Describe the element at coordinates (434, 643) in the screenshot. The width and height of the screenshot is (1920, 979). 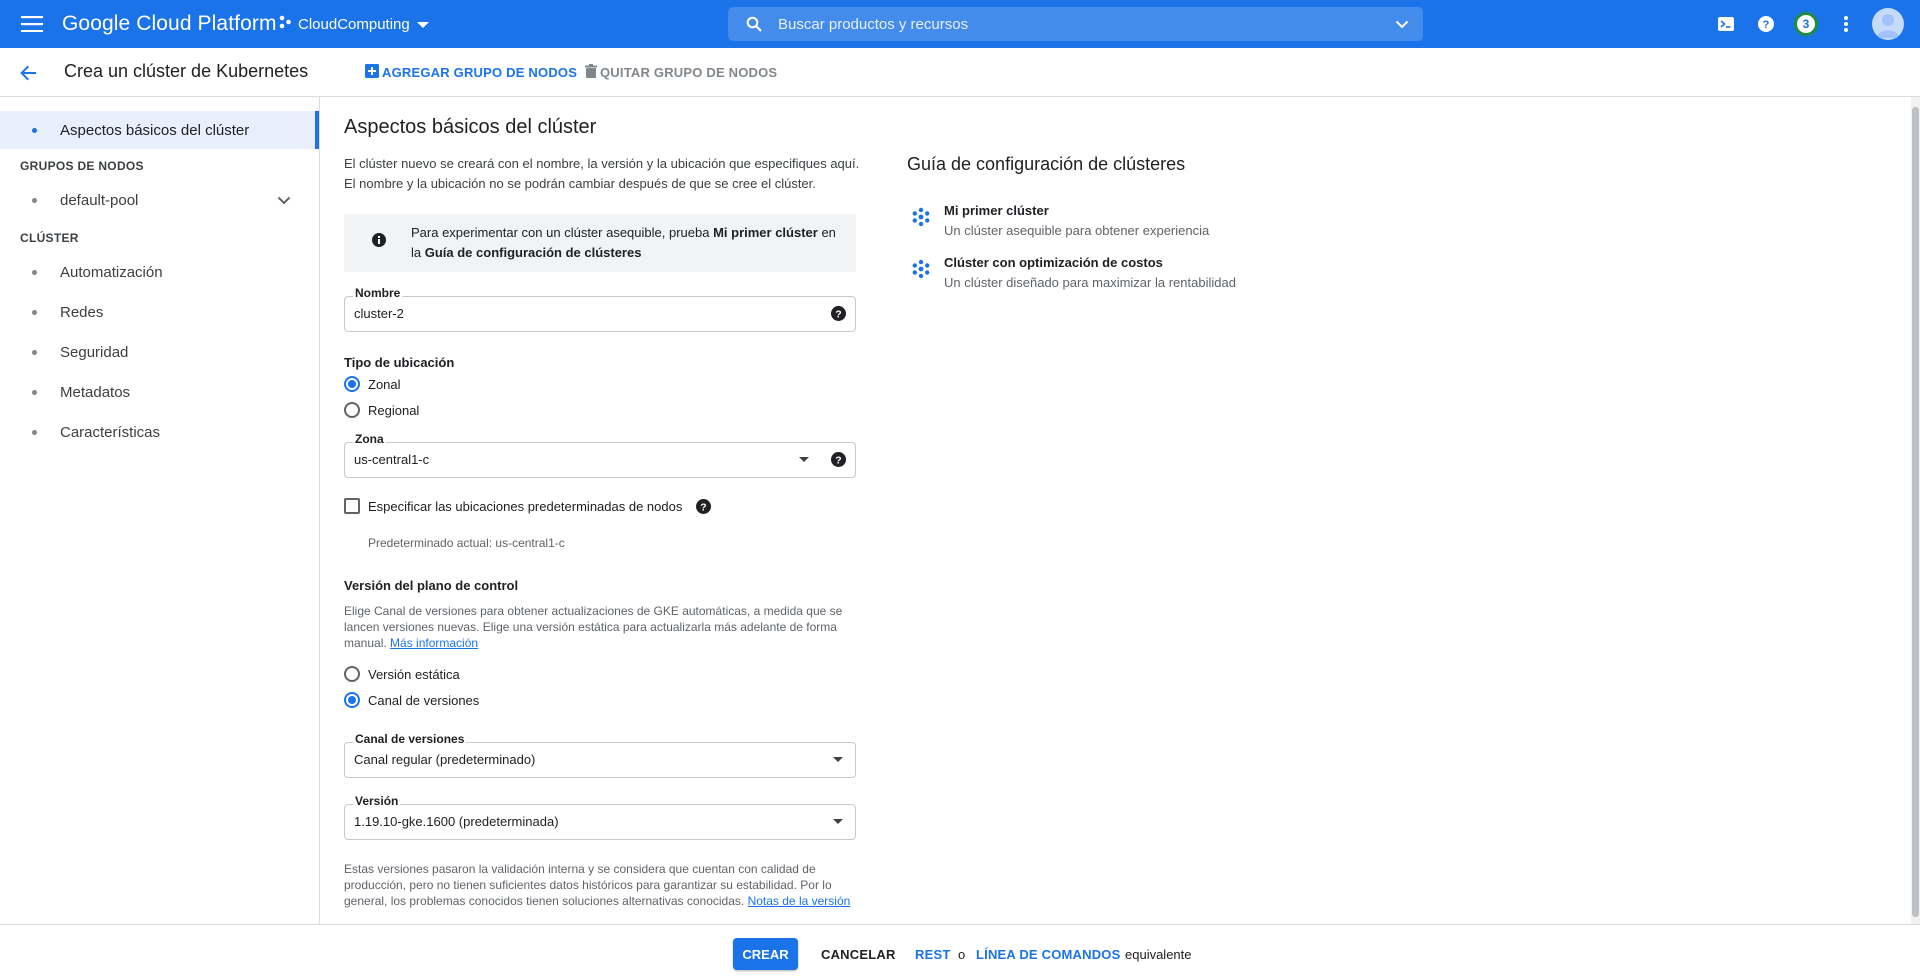
I see `more-info-link: Más información` at that location.